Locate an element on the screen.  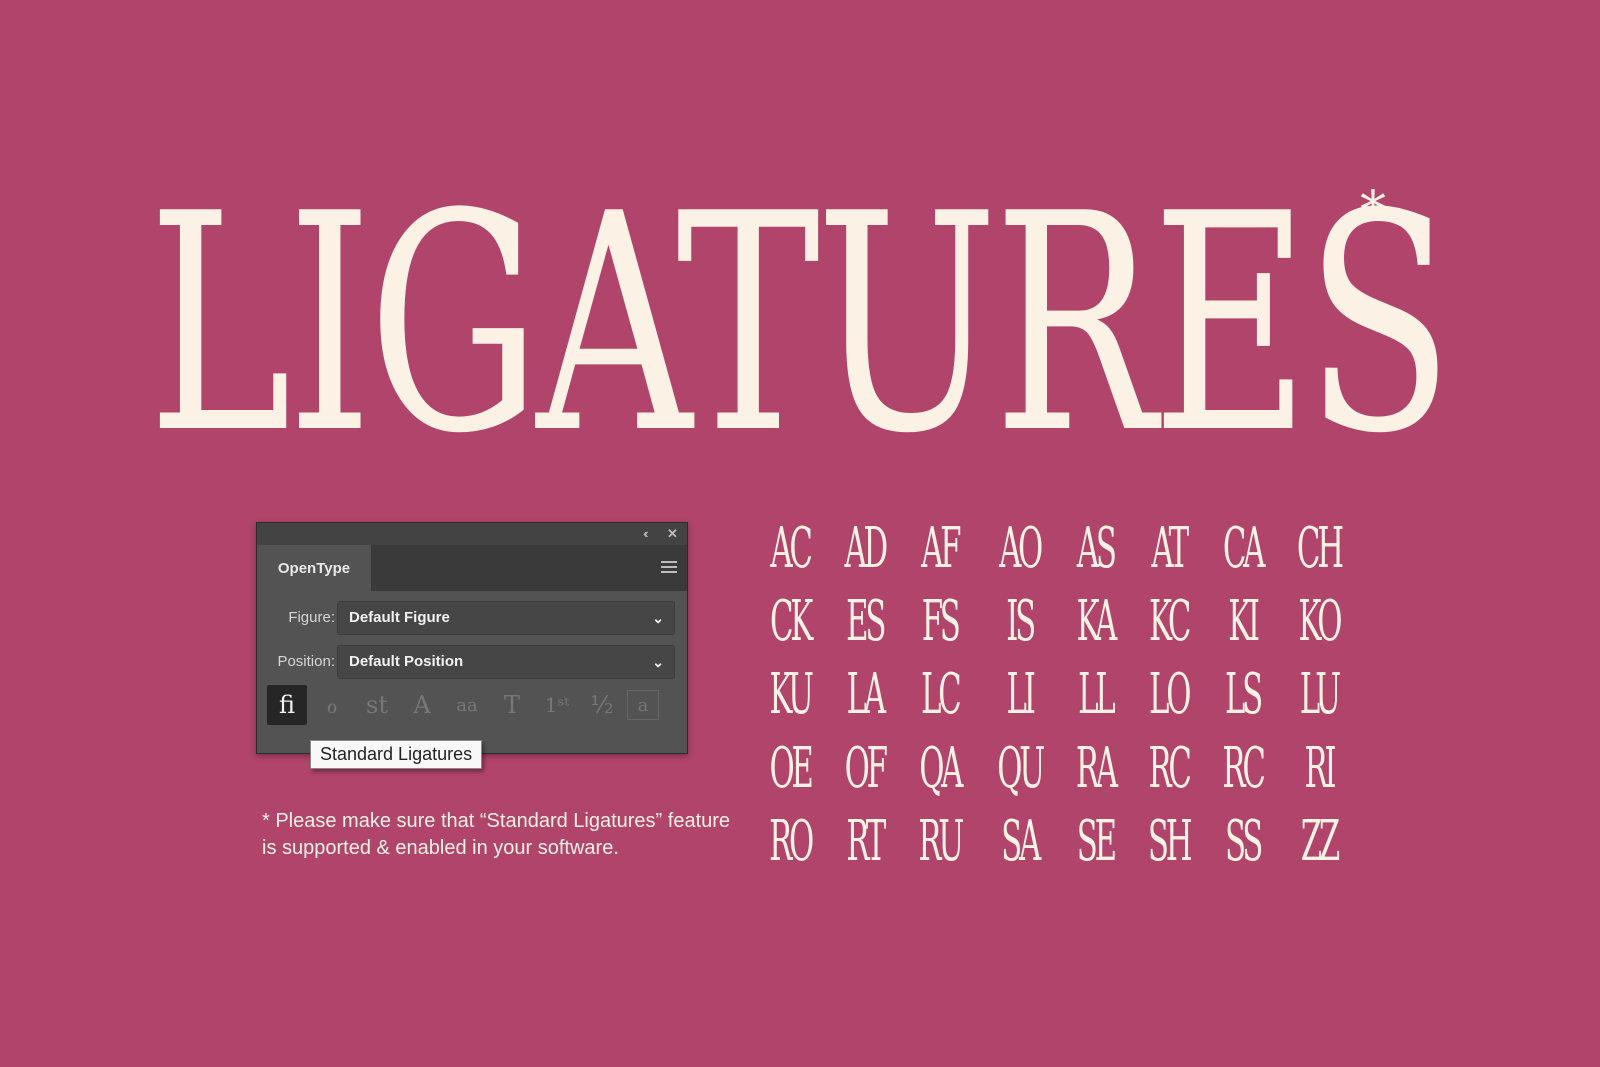
ligature: LU is located at coordinates (1319, 695).